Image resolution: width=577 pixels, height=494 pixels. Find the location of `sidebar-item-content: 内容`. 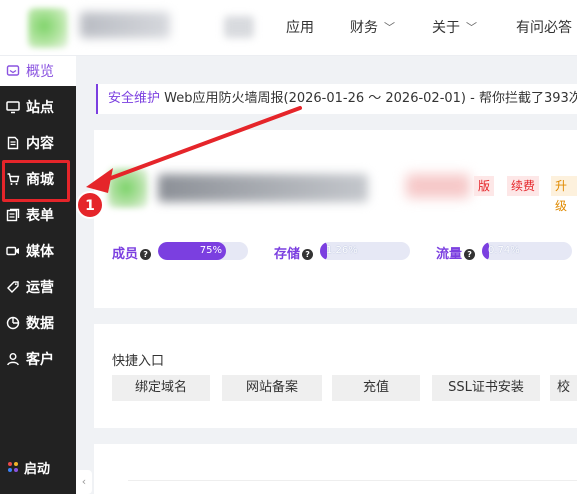

sidebar-item-content: 内容 is located at coordinates (38, 143).